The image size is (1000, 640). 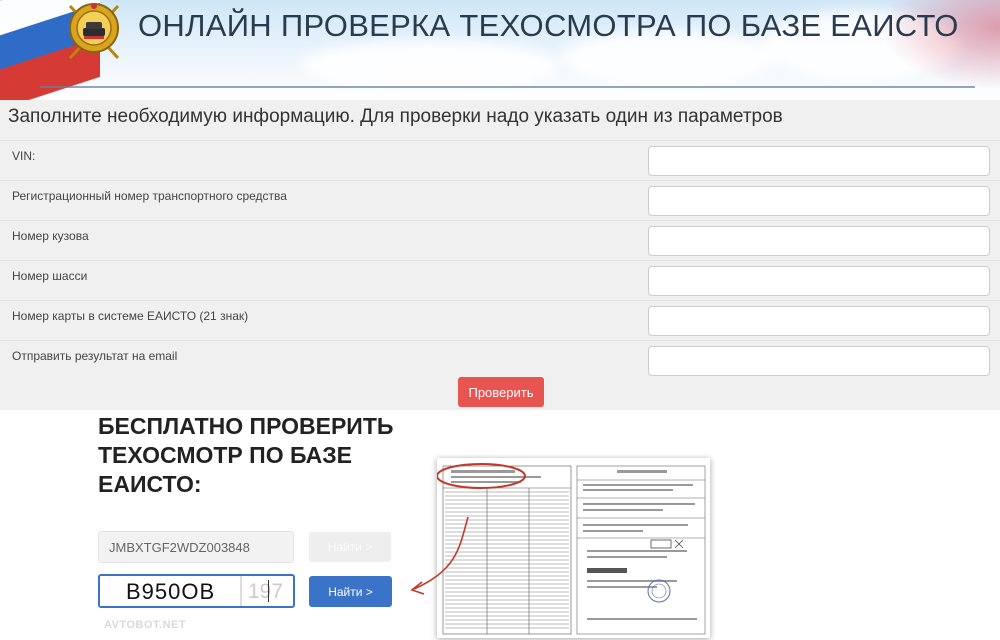 I want to click on curved-arrow-icon, so click(x=439, y=555).